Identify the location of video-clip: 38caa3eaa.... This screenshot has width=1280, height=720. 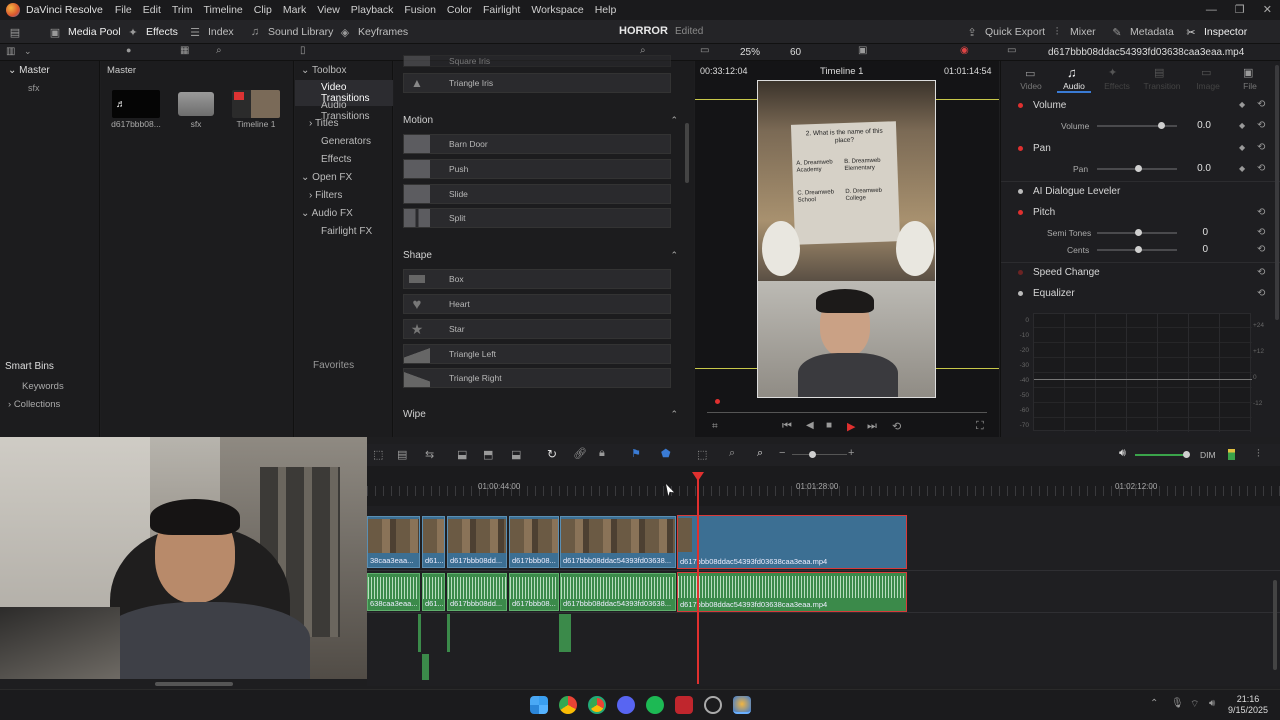
(393, 542).